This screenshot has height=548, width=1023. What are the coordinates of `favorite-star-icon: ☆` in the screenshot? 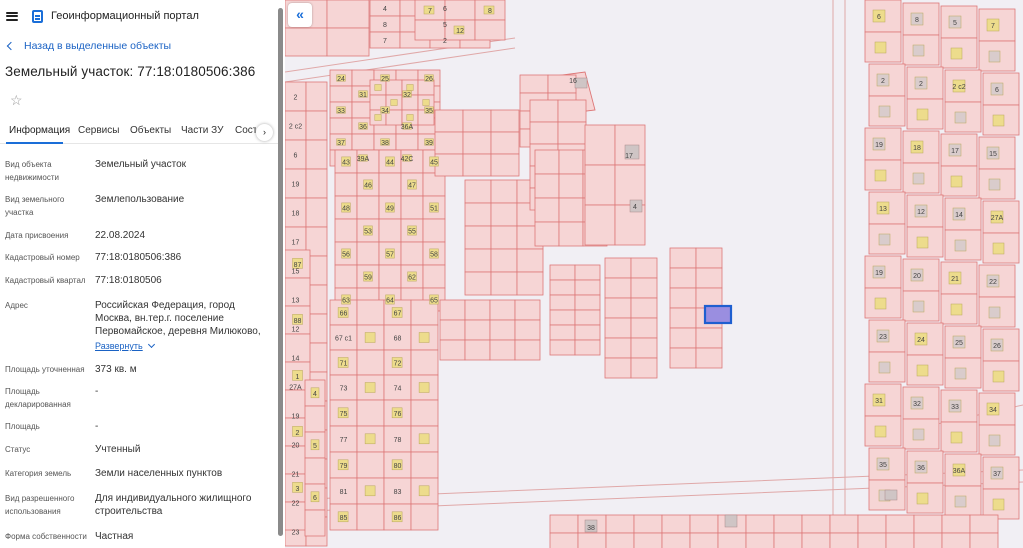 It's located at (16, 100).